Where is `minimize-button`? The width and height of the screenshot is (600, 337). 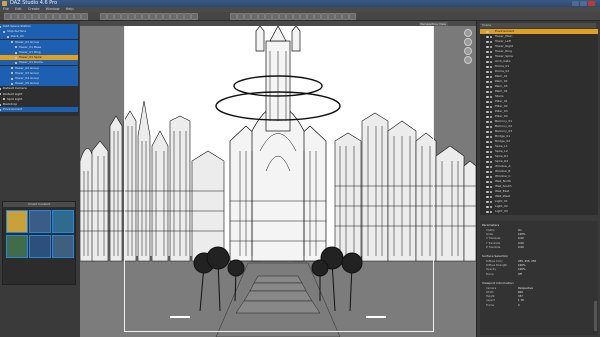
minimize-button is located at coordinates (575, 3).